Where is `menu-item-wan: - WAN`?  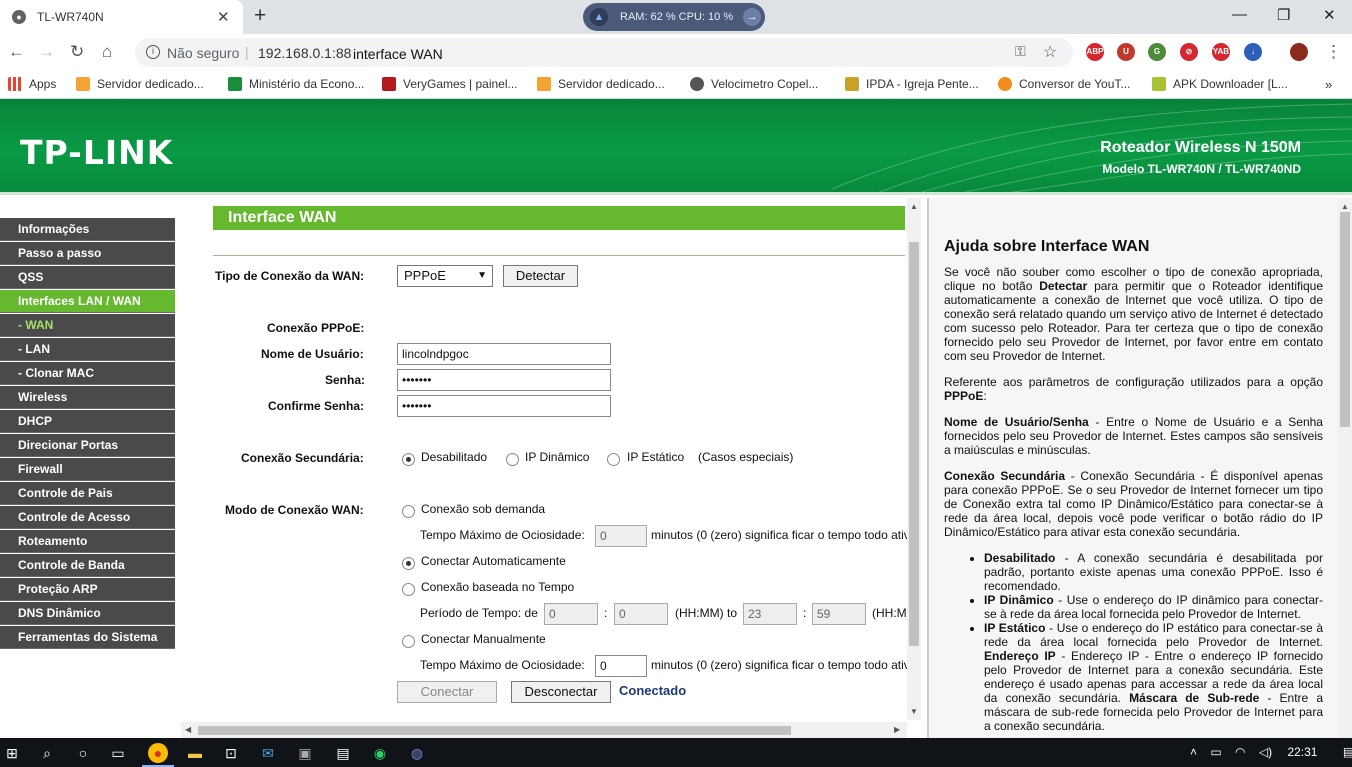
menu-item-wan: - WAN is located at coordinates (87, 325).